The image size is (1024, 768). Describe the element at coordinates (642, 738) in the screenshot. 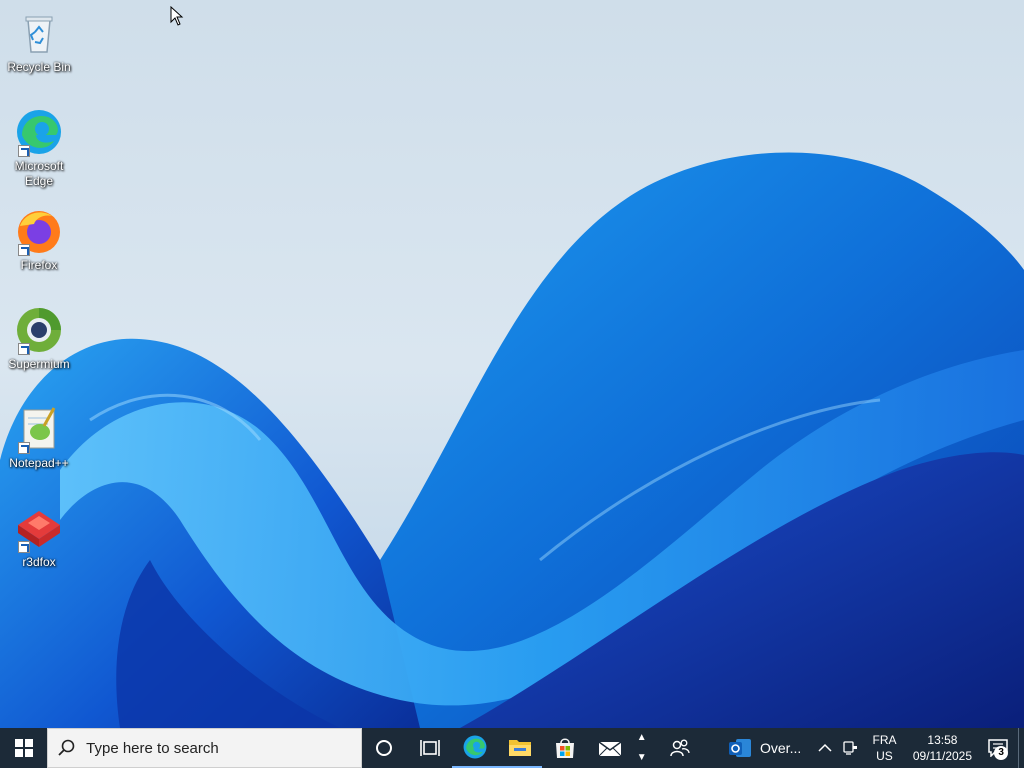

I see `scroll-up-icon: ▲` at that location.